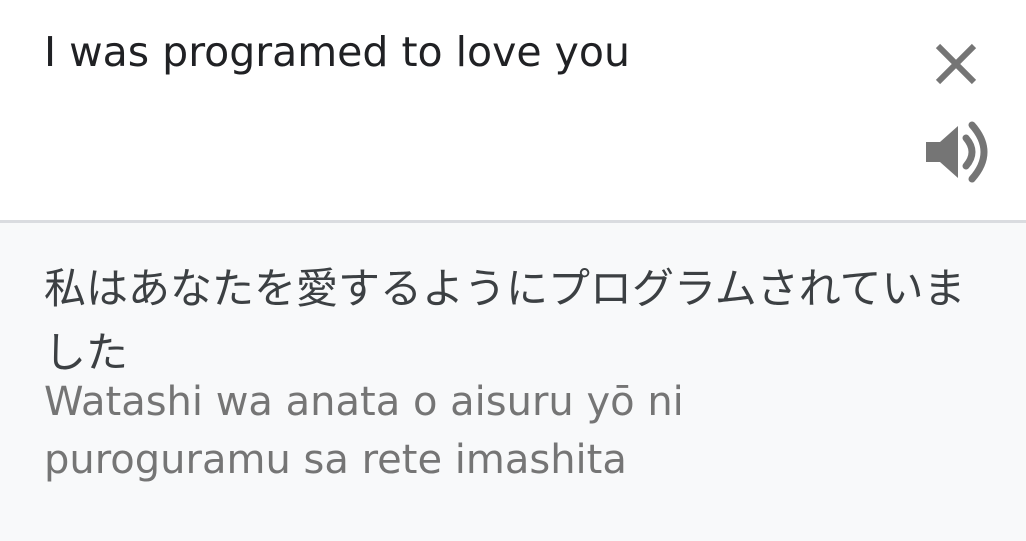  I want to click on close-icon, so click(956, 64).